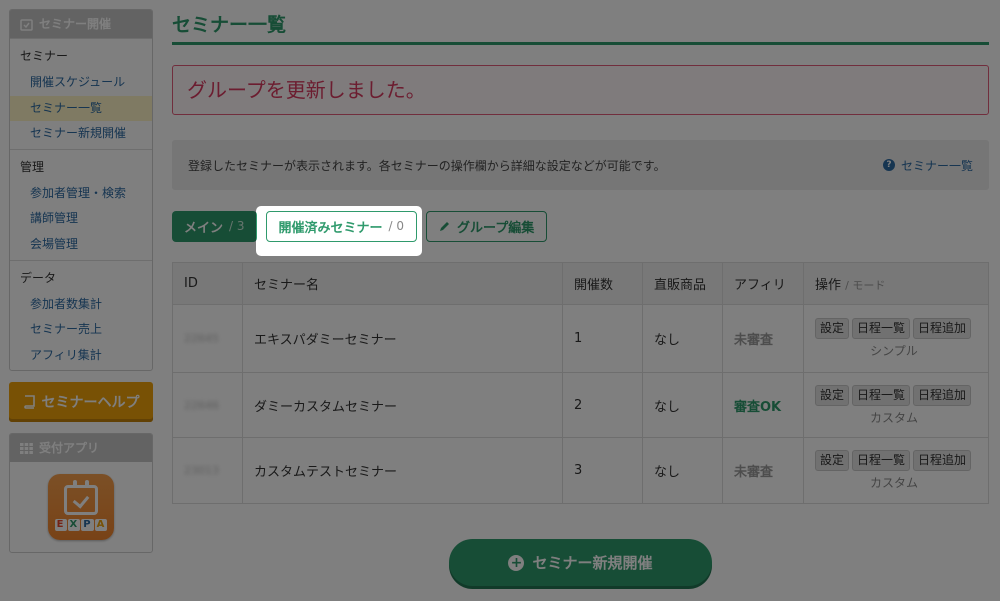 The height and width of the screenshot is (601, 1000). I want to click on seminar-name: エキスパダミーセミナー, so click(402, 338).